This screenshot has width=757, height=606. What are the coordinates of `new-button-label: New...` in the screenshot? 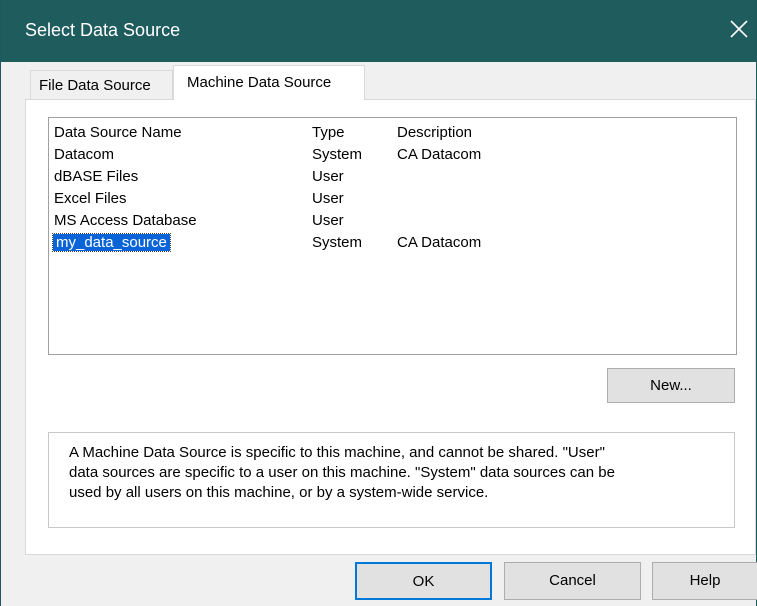 It's located at (671, 385).